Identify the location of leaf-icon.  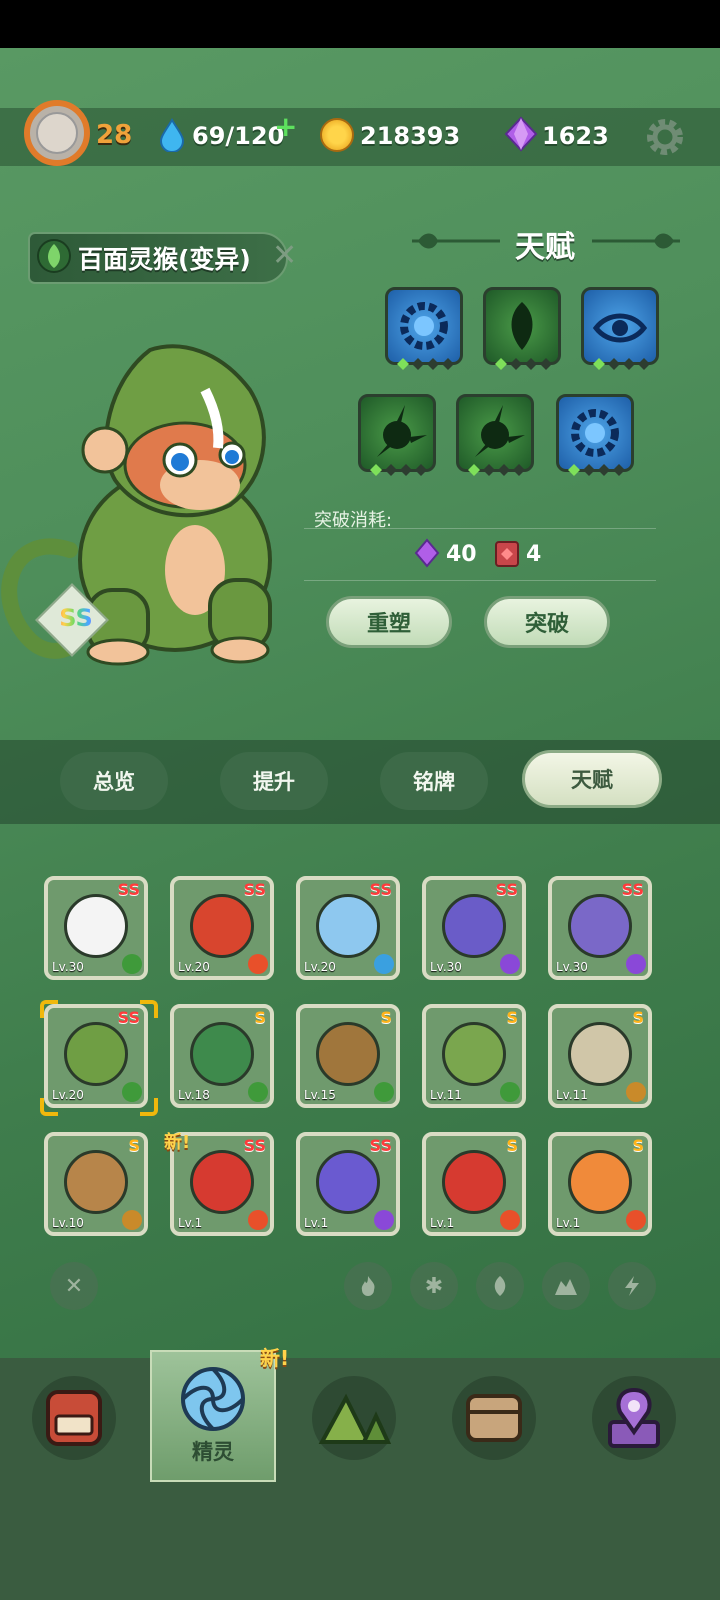
(258, 1092).